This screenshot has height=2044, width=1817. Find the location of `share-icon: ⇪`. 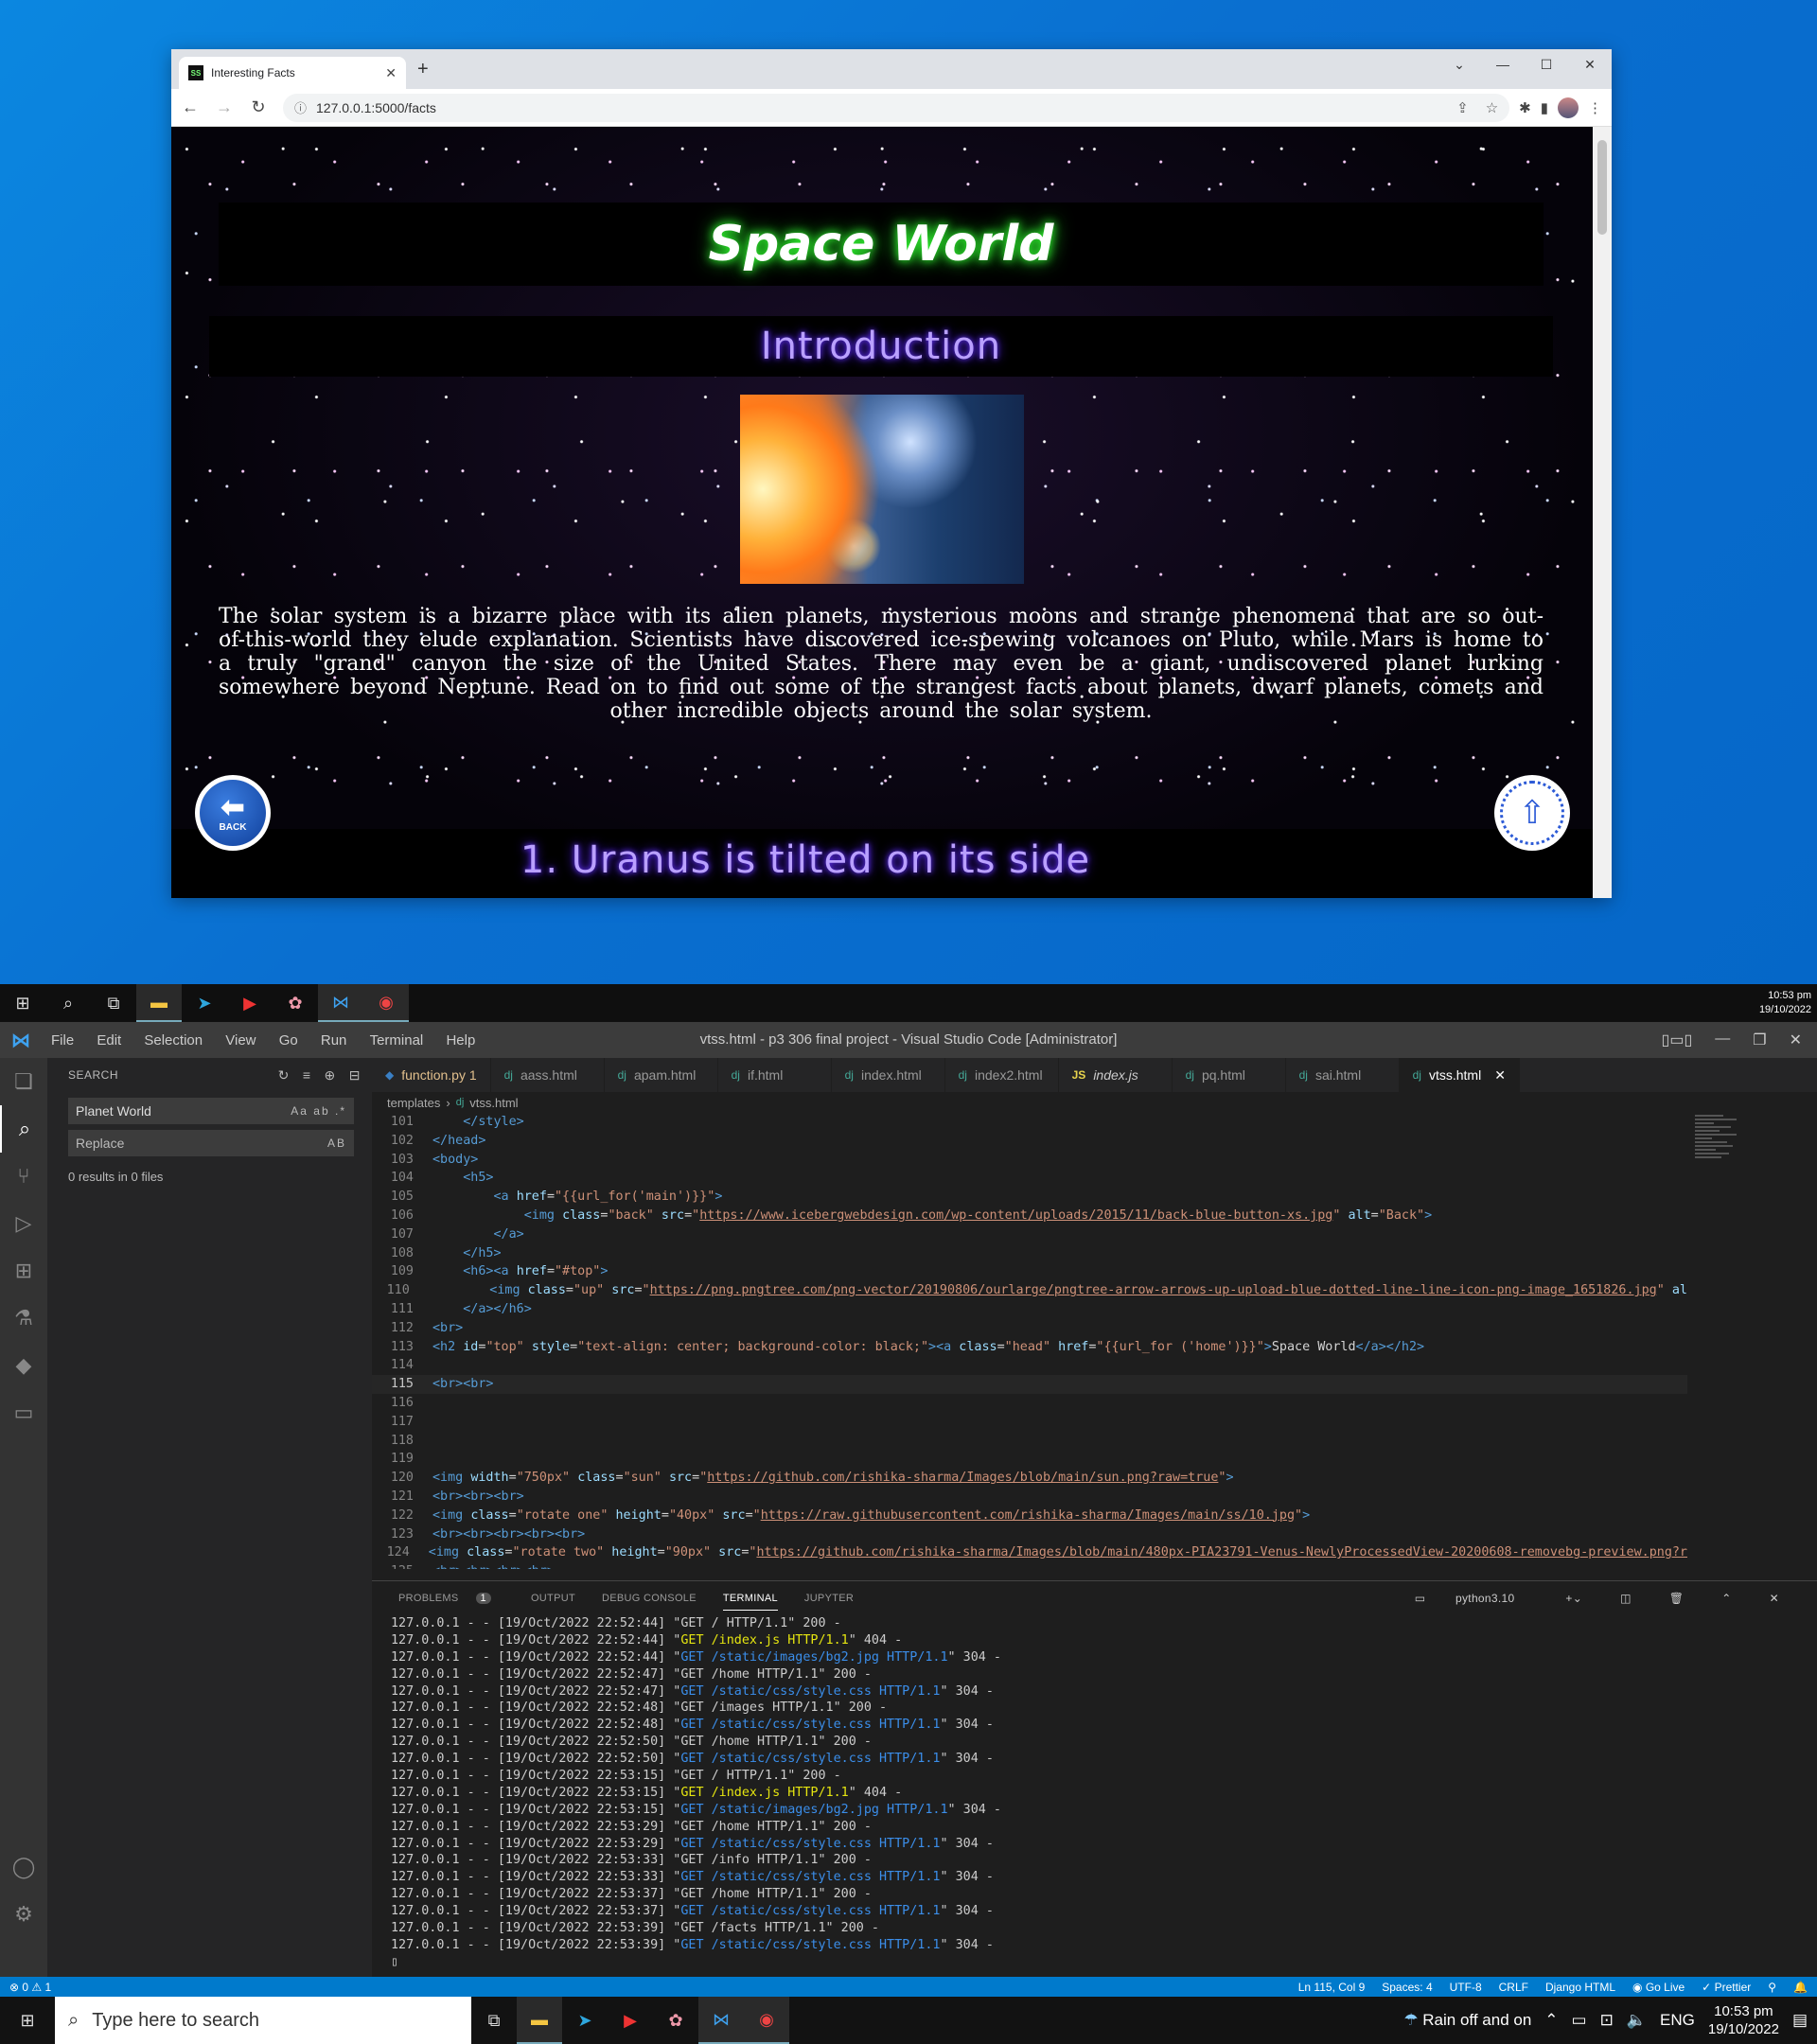

share-icon: ⇪ is located at coordinates (1462, 107).